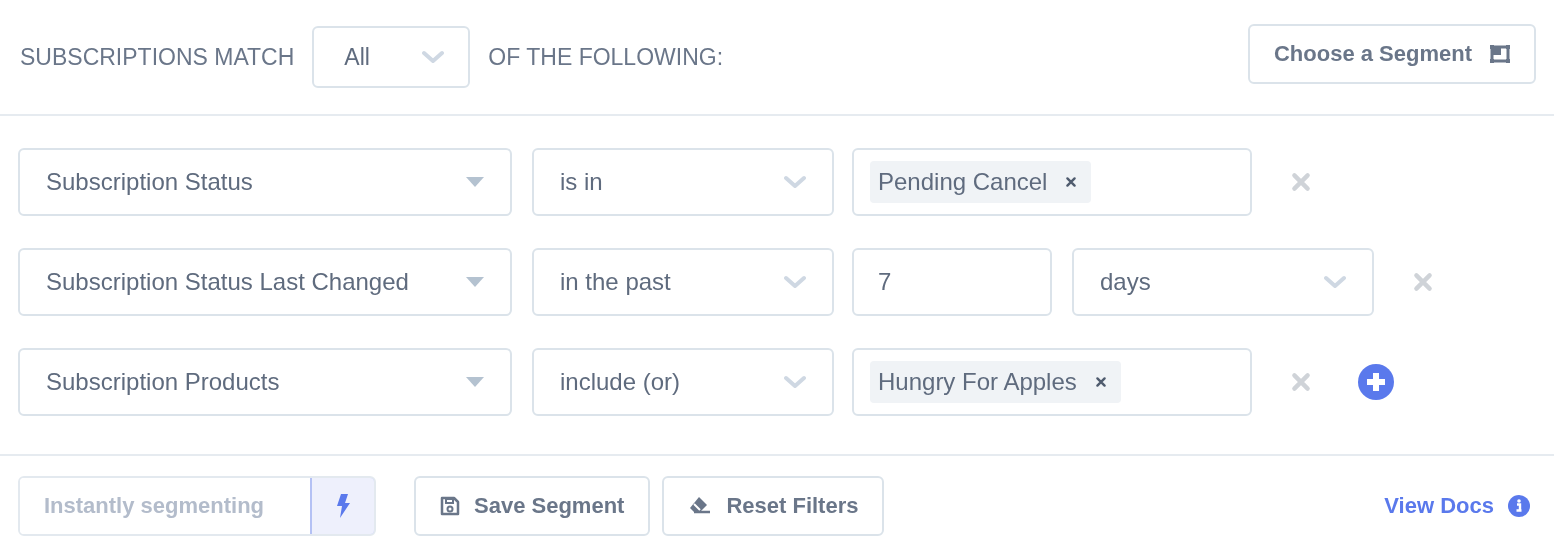 Image resolution: width=1554 pixels, height=548 pixels. What do you see at coordinates (1223, 282) in the screenshot?
I see `unit-dropdown: days` at bounding box center [1223, 282].